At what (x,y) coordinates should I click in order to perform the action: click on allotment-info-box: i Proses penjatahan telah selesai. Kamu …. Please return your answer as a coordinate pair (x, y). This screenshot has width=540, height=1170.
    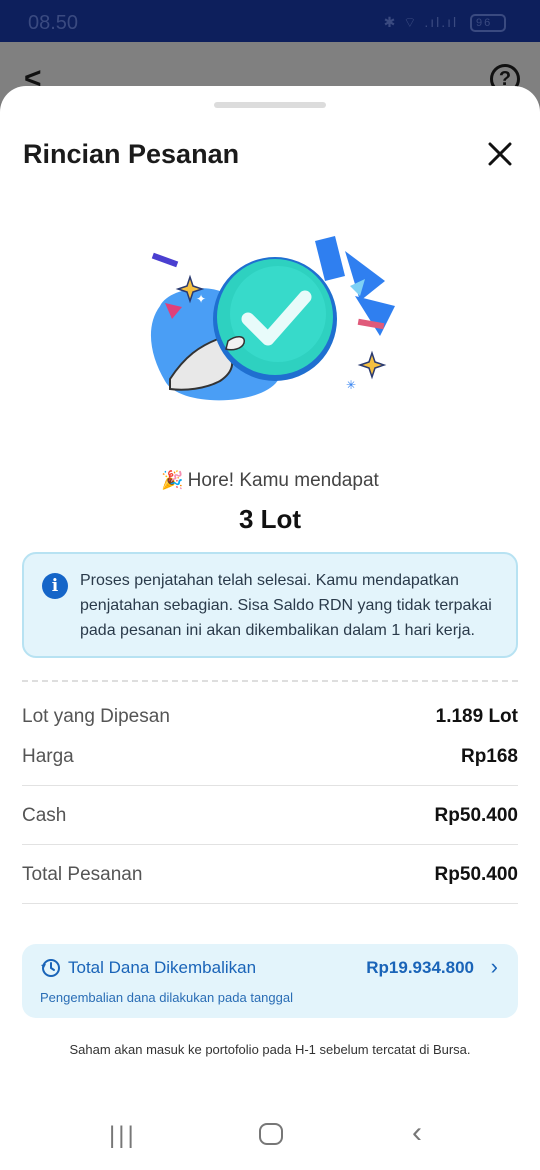
    Looking at the image, I should click on (270, 605).